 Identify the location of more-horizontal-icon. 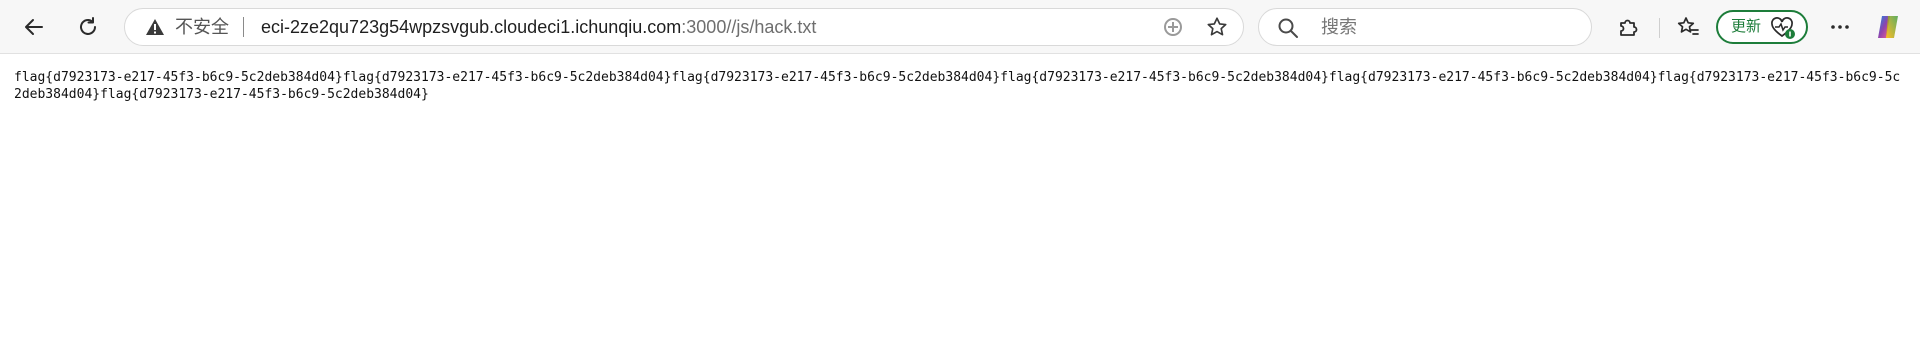
(1840, 27).